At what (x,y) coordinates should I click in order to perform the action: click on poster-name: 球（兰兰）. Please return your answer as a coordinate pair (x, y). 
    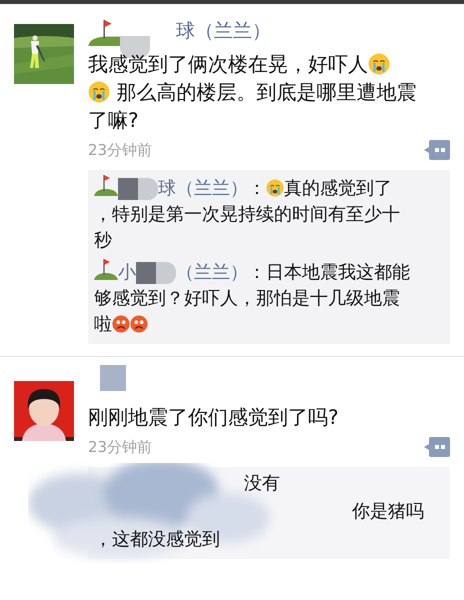
    Looking at the image, I should click on (223, 31).